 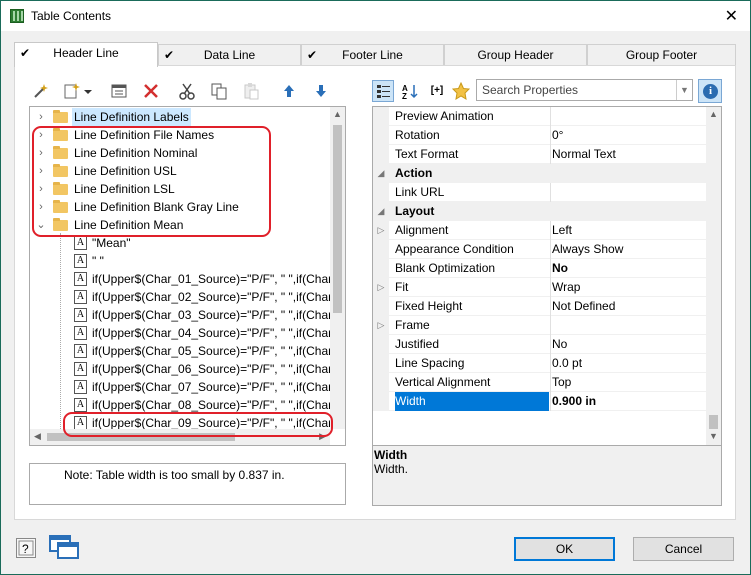 What do you see at coordinates (628, 401) in the screenshot?
I see `property-value: 0.900 in` at bounding box center [628, 401].